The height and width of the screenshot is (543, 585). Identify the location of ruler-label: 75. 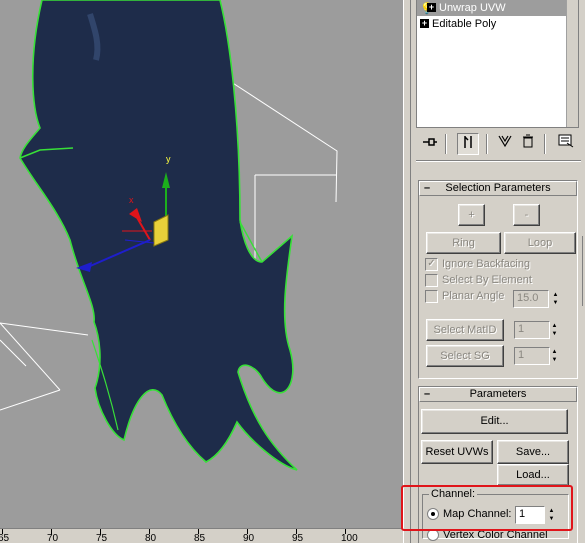
(102, 538).